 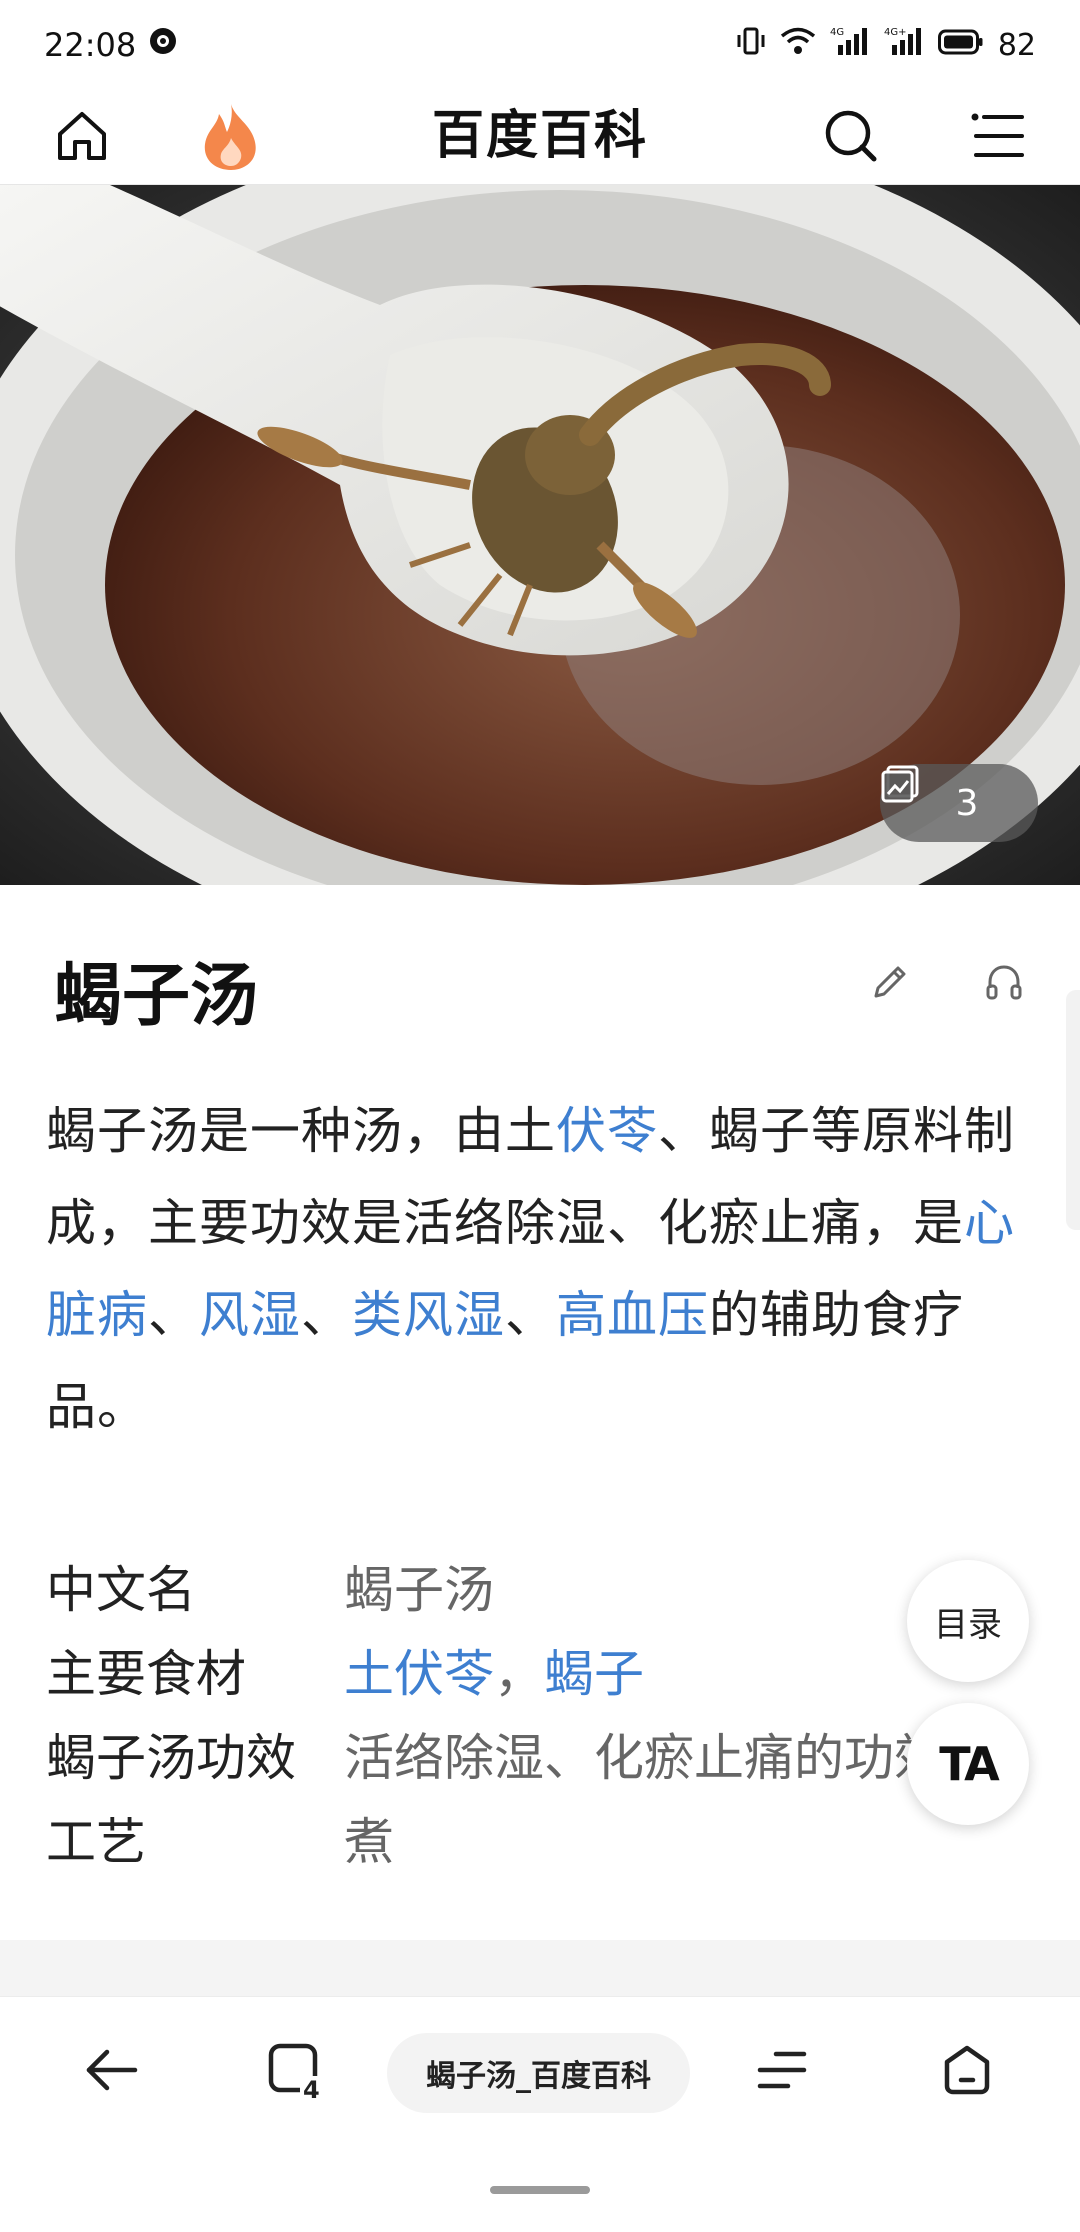 I want to click on gallery-count-badge: 3, so click(x=959, y=803).